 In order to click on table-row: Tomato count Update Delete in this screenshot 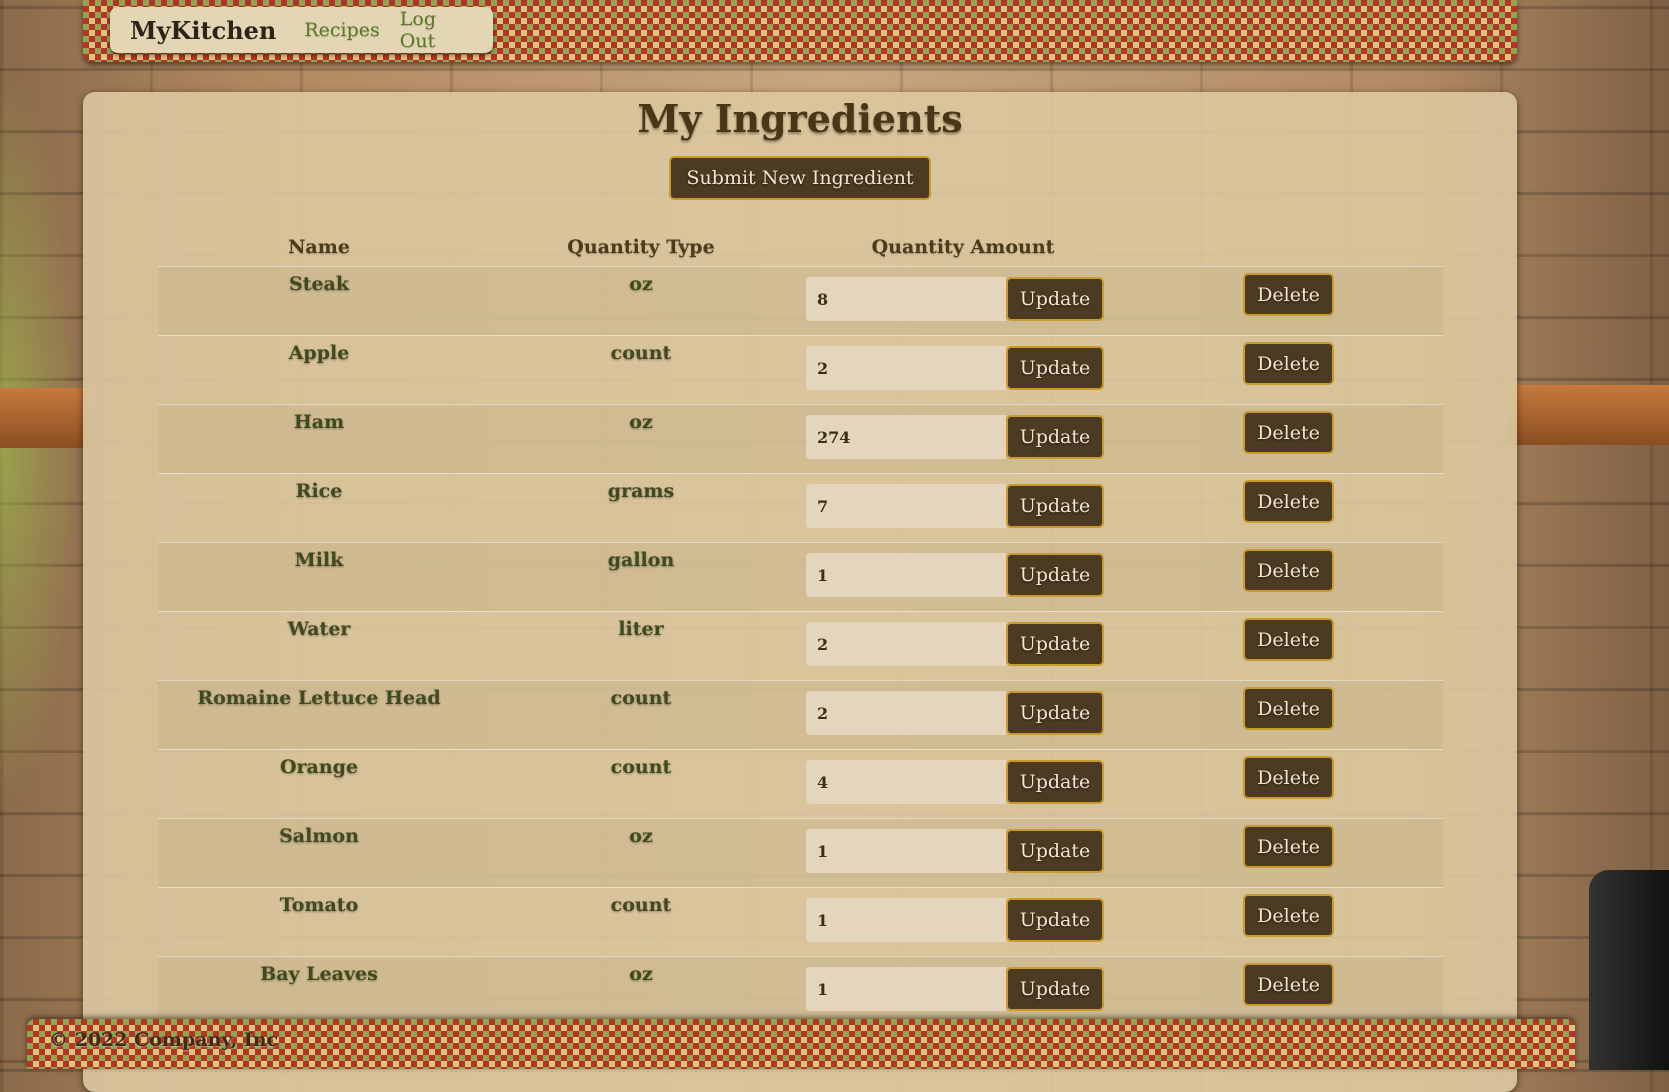, I will do `click(800, 921)`.